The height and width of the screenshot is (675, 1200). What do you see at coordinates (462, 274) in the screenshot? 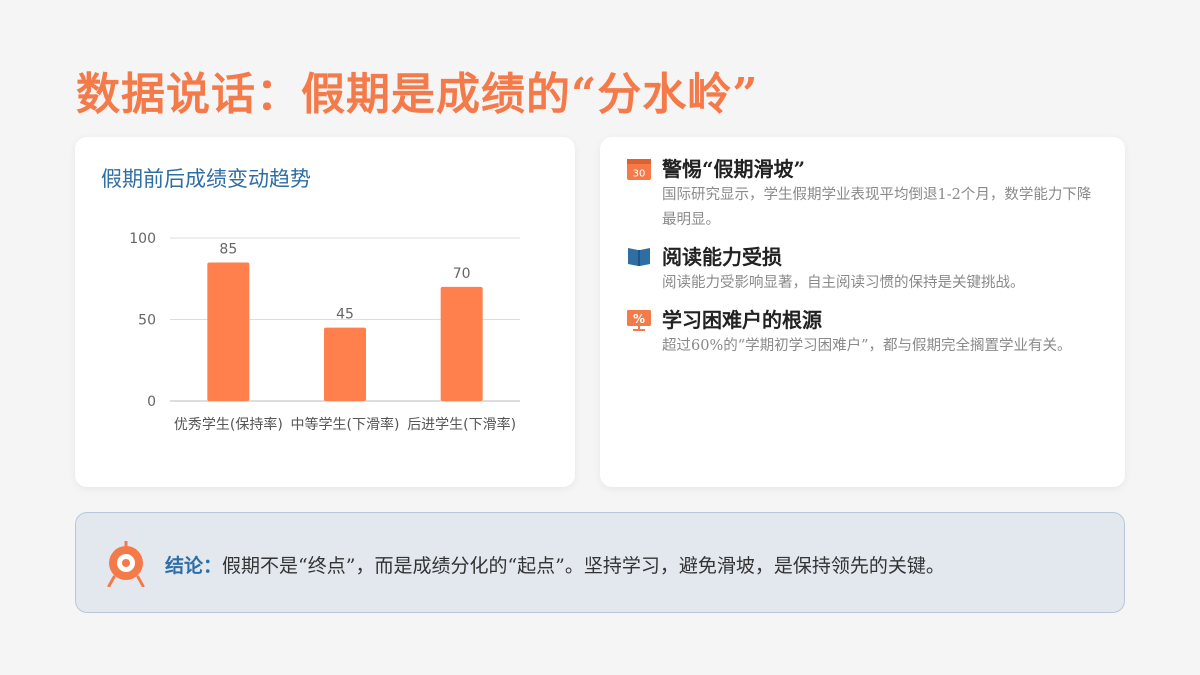
I see `bar-value-label: 70` at bounding box center [462, 274].